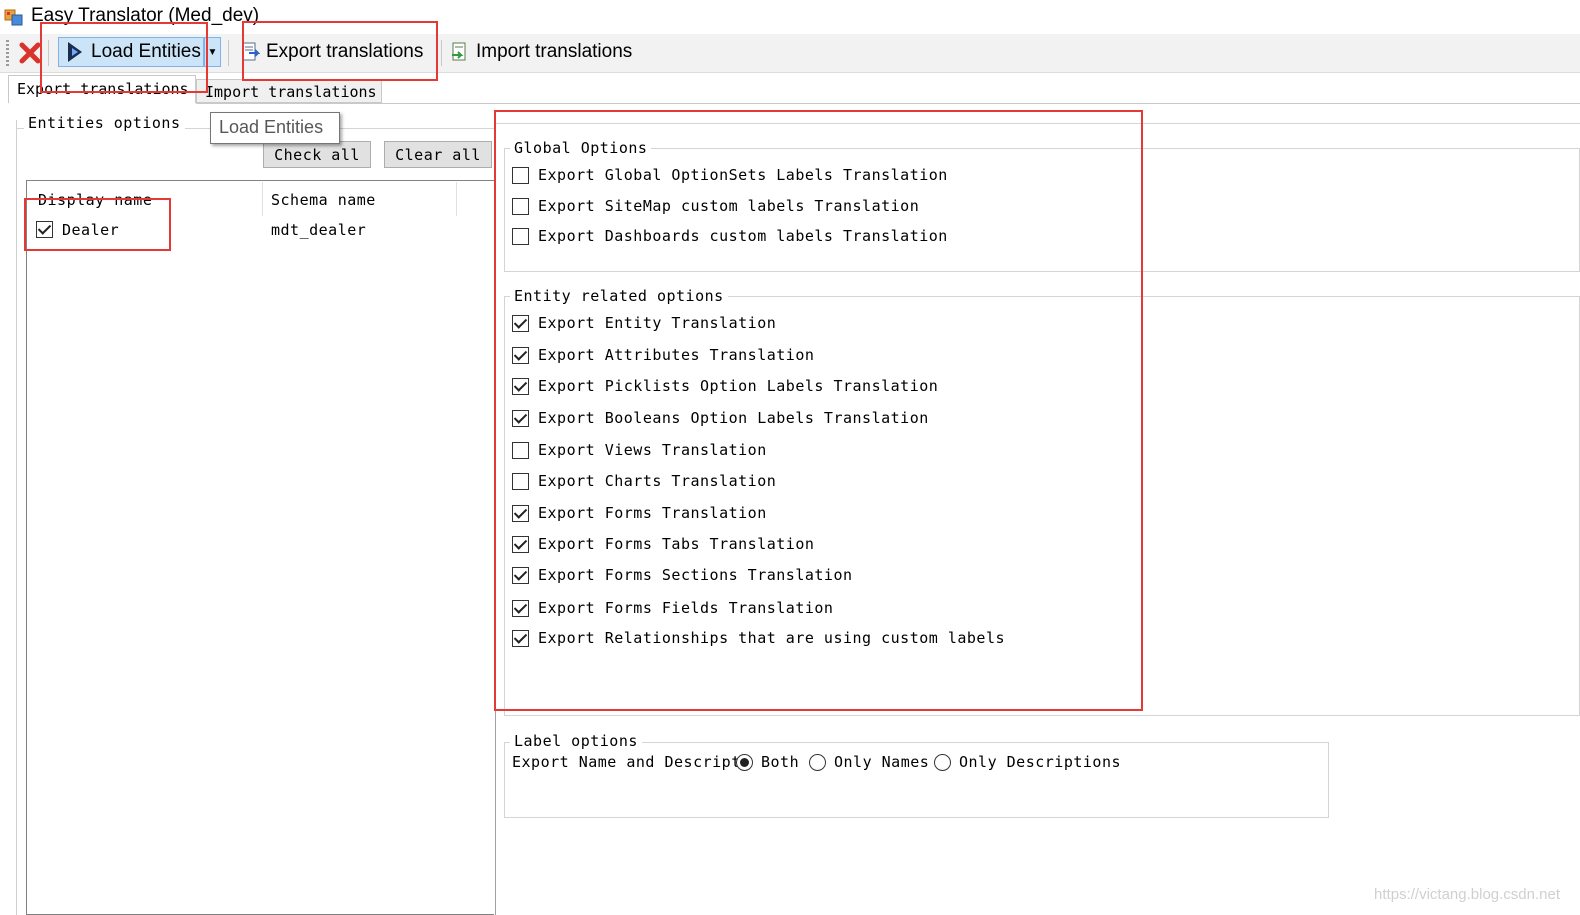  Describe the element at coordinates (13, 17) in the screenshot. I see `app-icon` at that location.